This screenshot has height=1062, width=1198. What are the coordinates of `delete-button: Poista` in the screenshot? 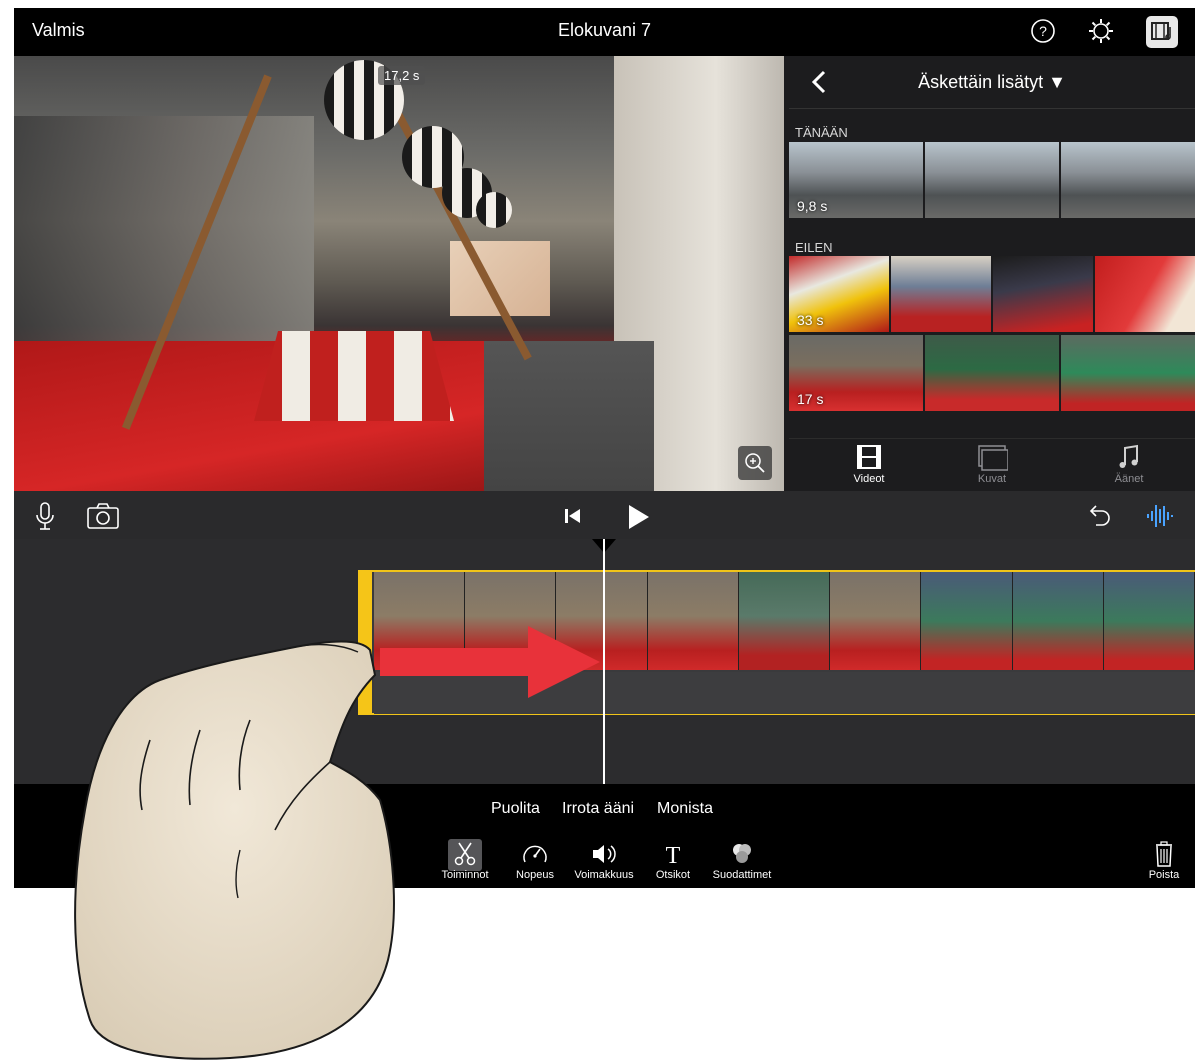 It's located at (1162, 860).